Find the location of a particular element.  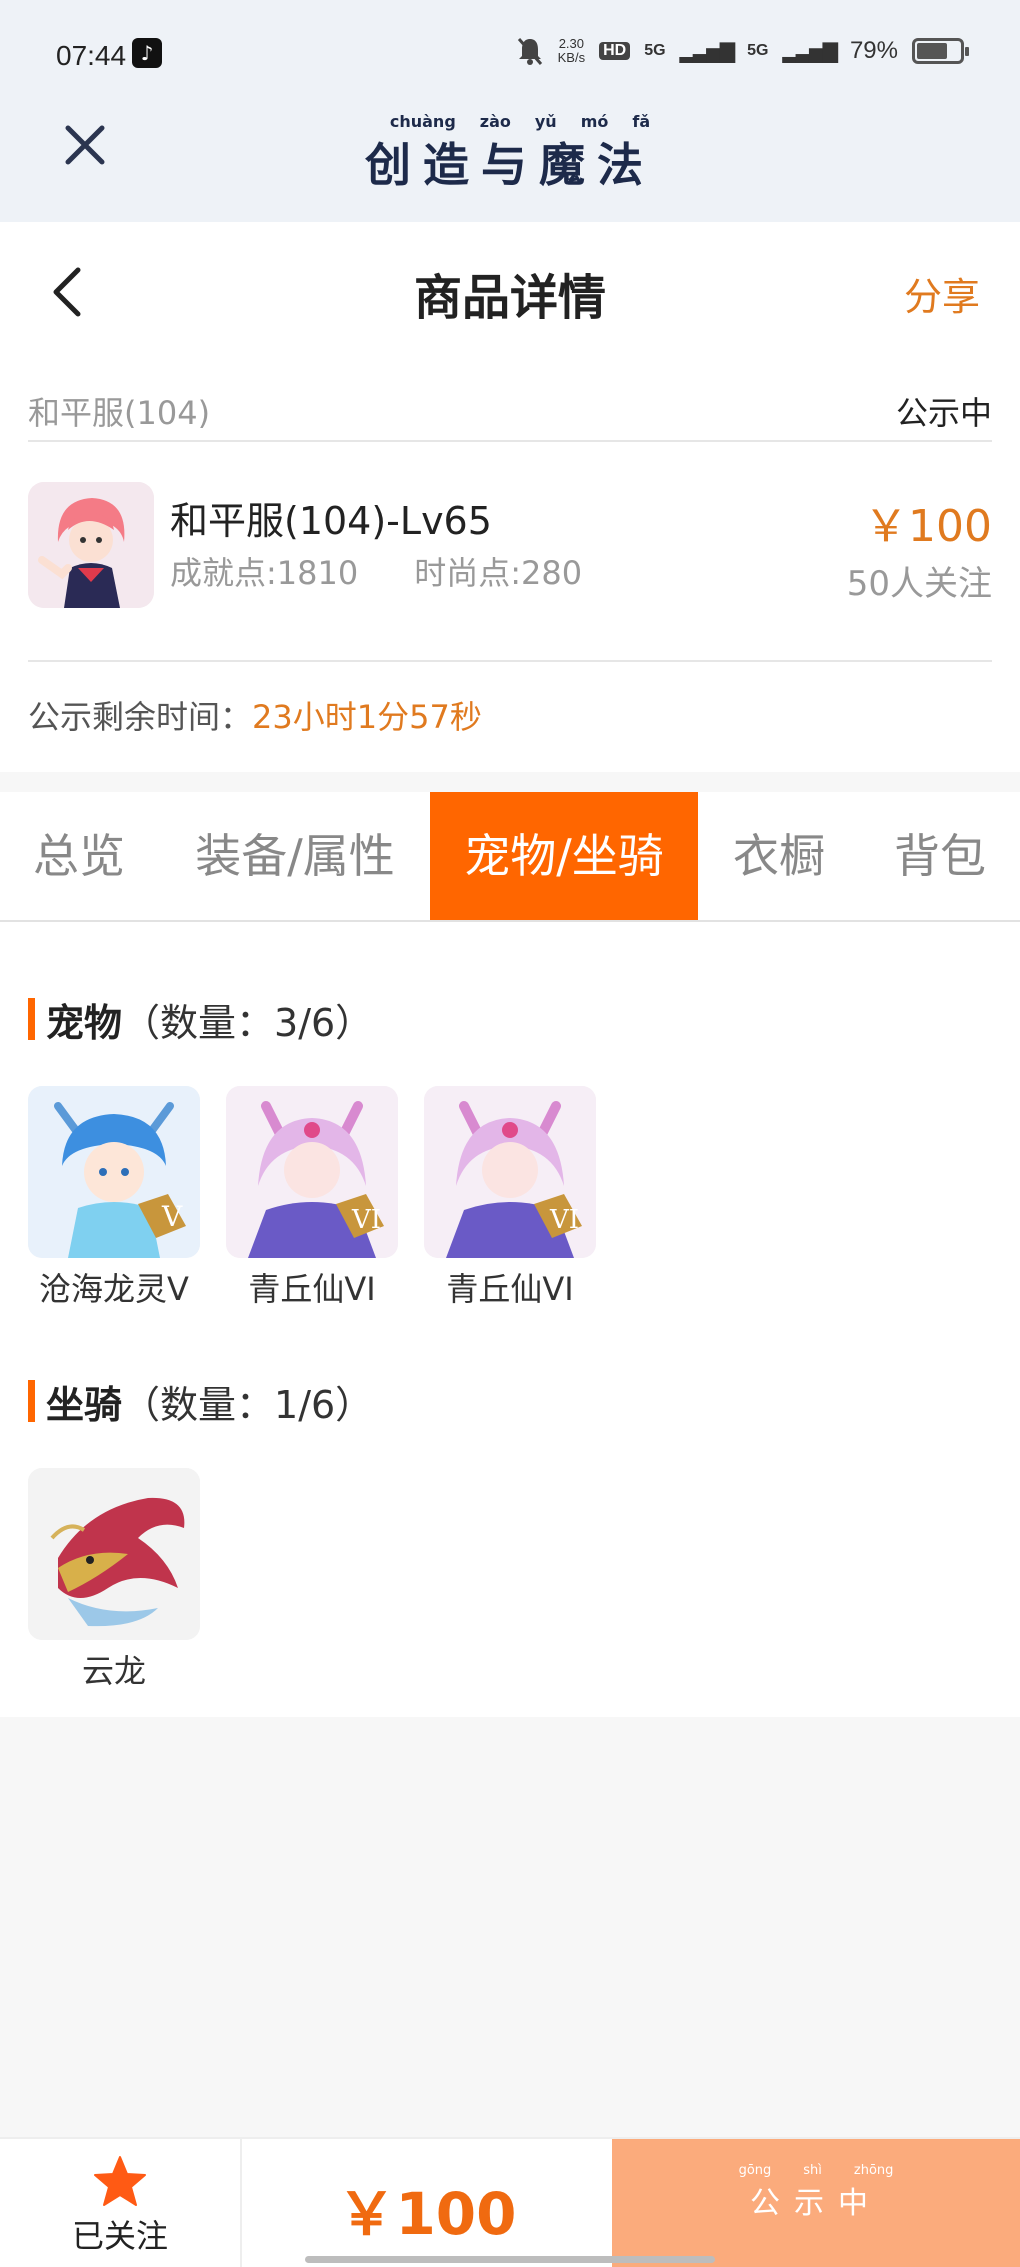

remaining-time-label: 公示剩余时间： is located at coordinates (140, 717).